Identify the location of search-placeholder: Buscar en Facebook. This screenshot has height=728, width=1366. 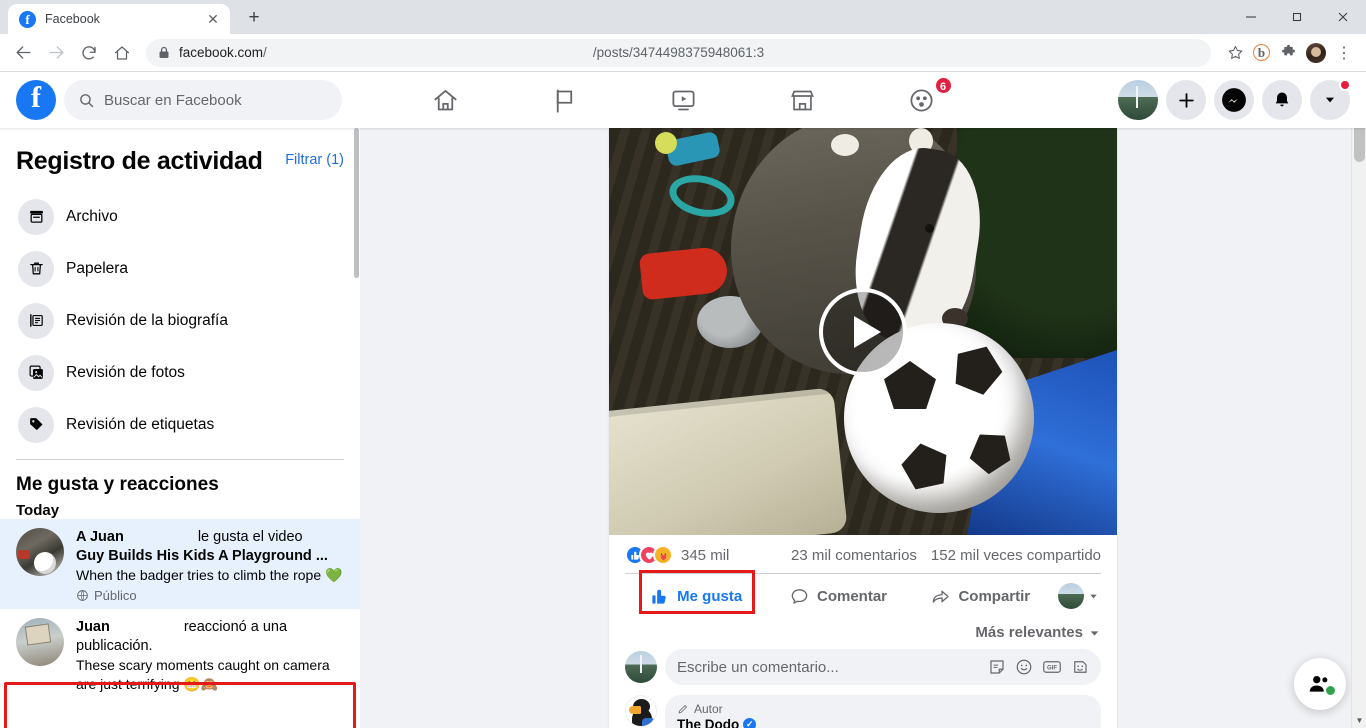
(173, 100).